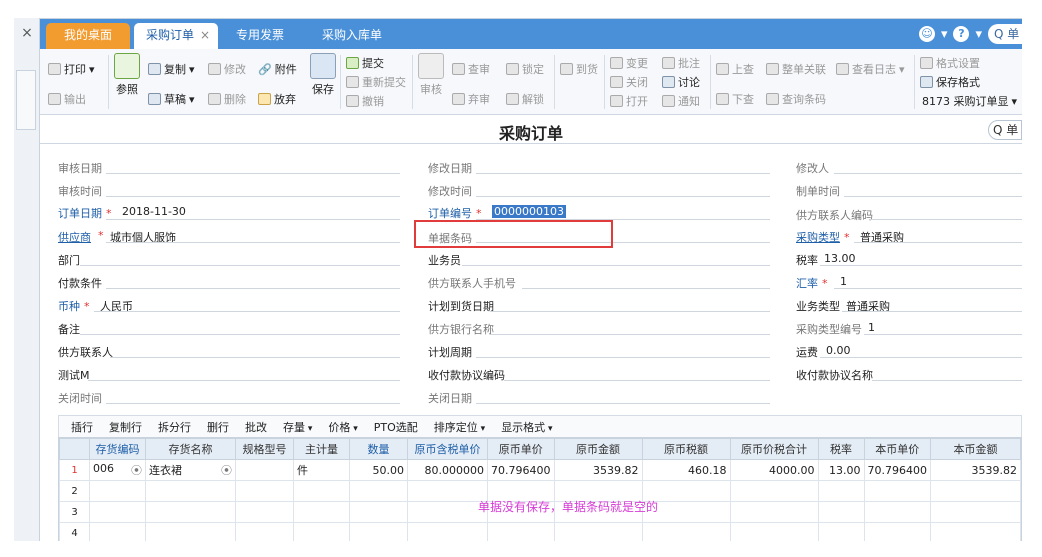 This screenshot has height=557, width=1042. Describe the element at coordinates (74, 237) in the screenshot. I see `supplier-label: 供应商` at that location.